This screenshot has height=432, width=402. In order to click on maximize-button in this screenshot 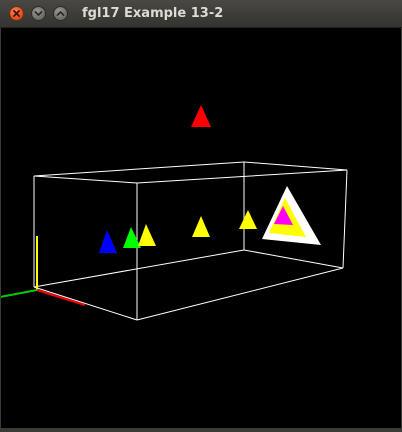, I will do `click(60, 13)`.